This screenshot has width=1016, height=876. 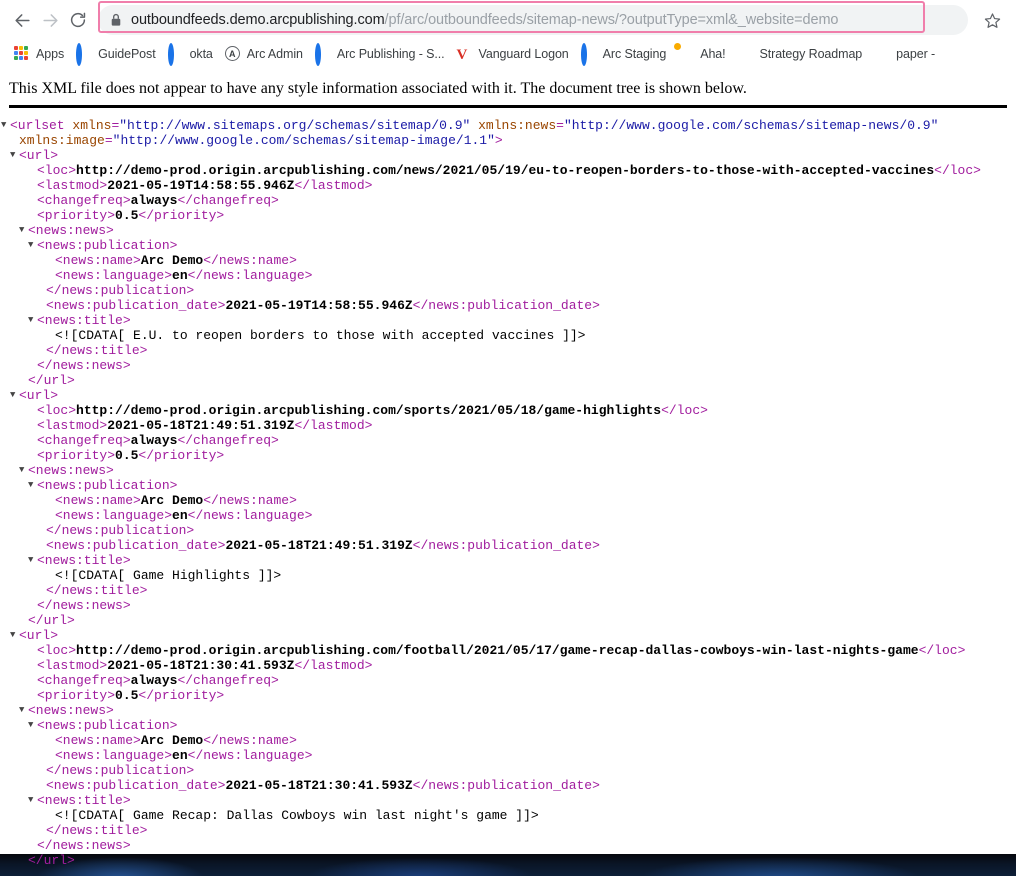 I want to click on xml-txt: 2021-05-18T21:49:51.319Z, so click(x=201, y=425).